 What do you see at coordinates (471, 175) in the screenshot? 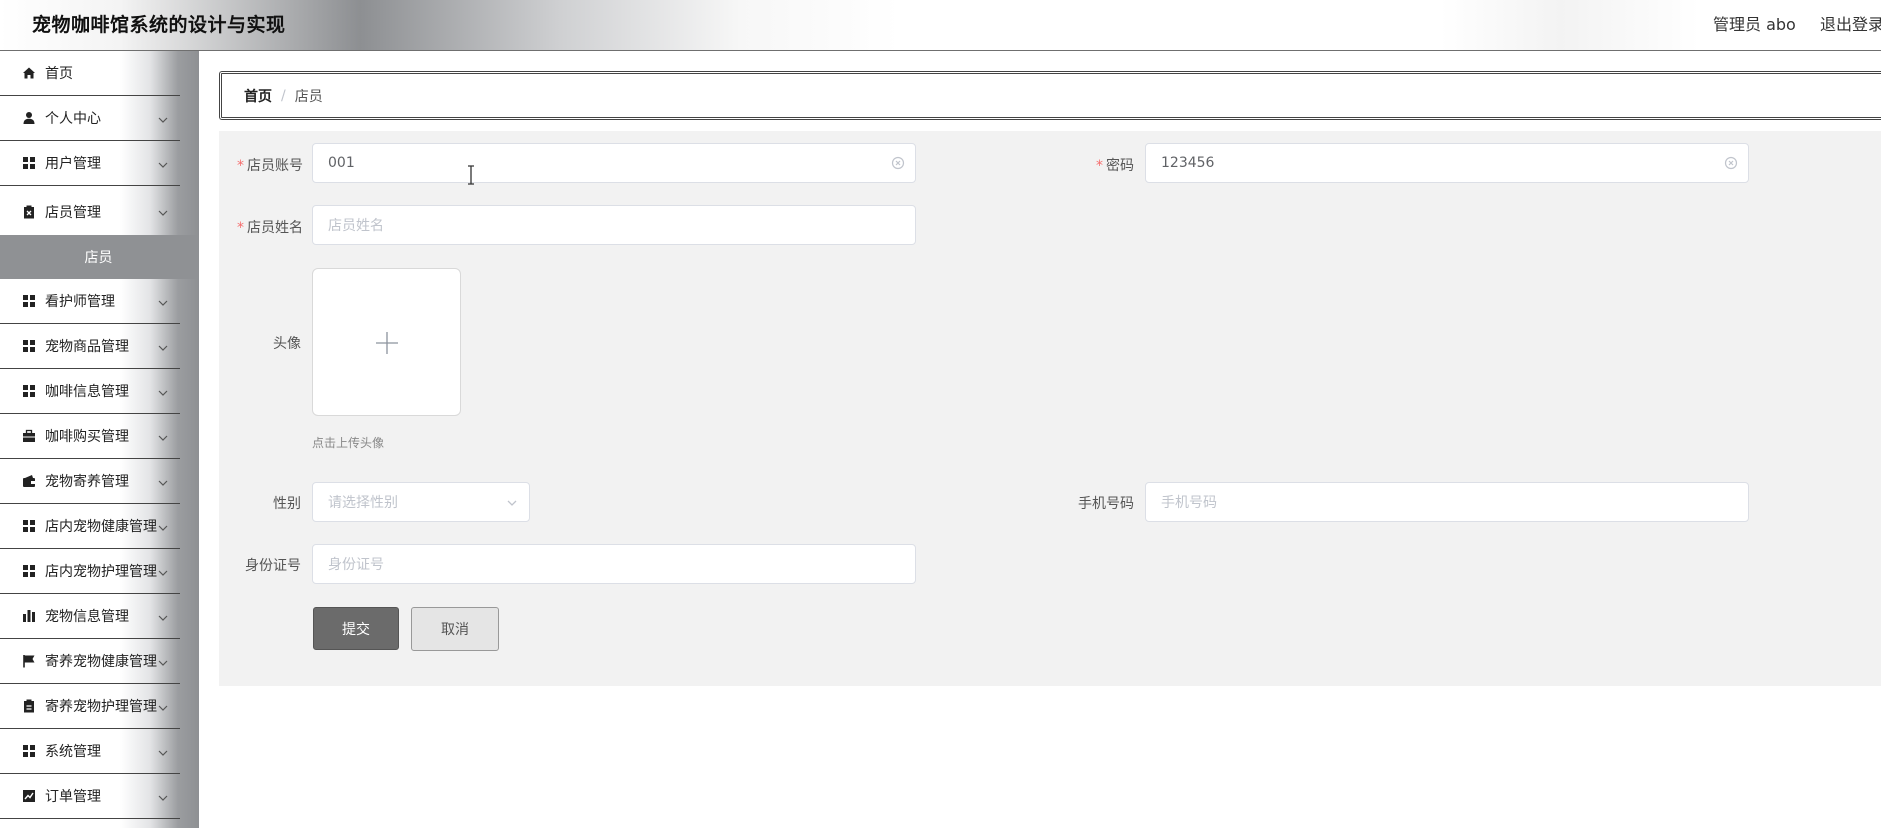
I see `text-cursor-icon` at bounding box center [471, 175].